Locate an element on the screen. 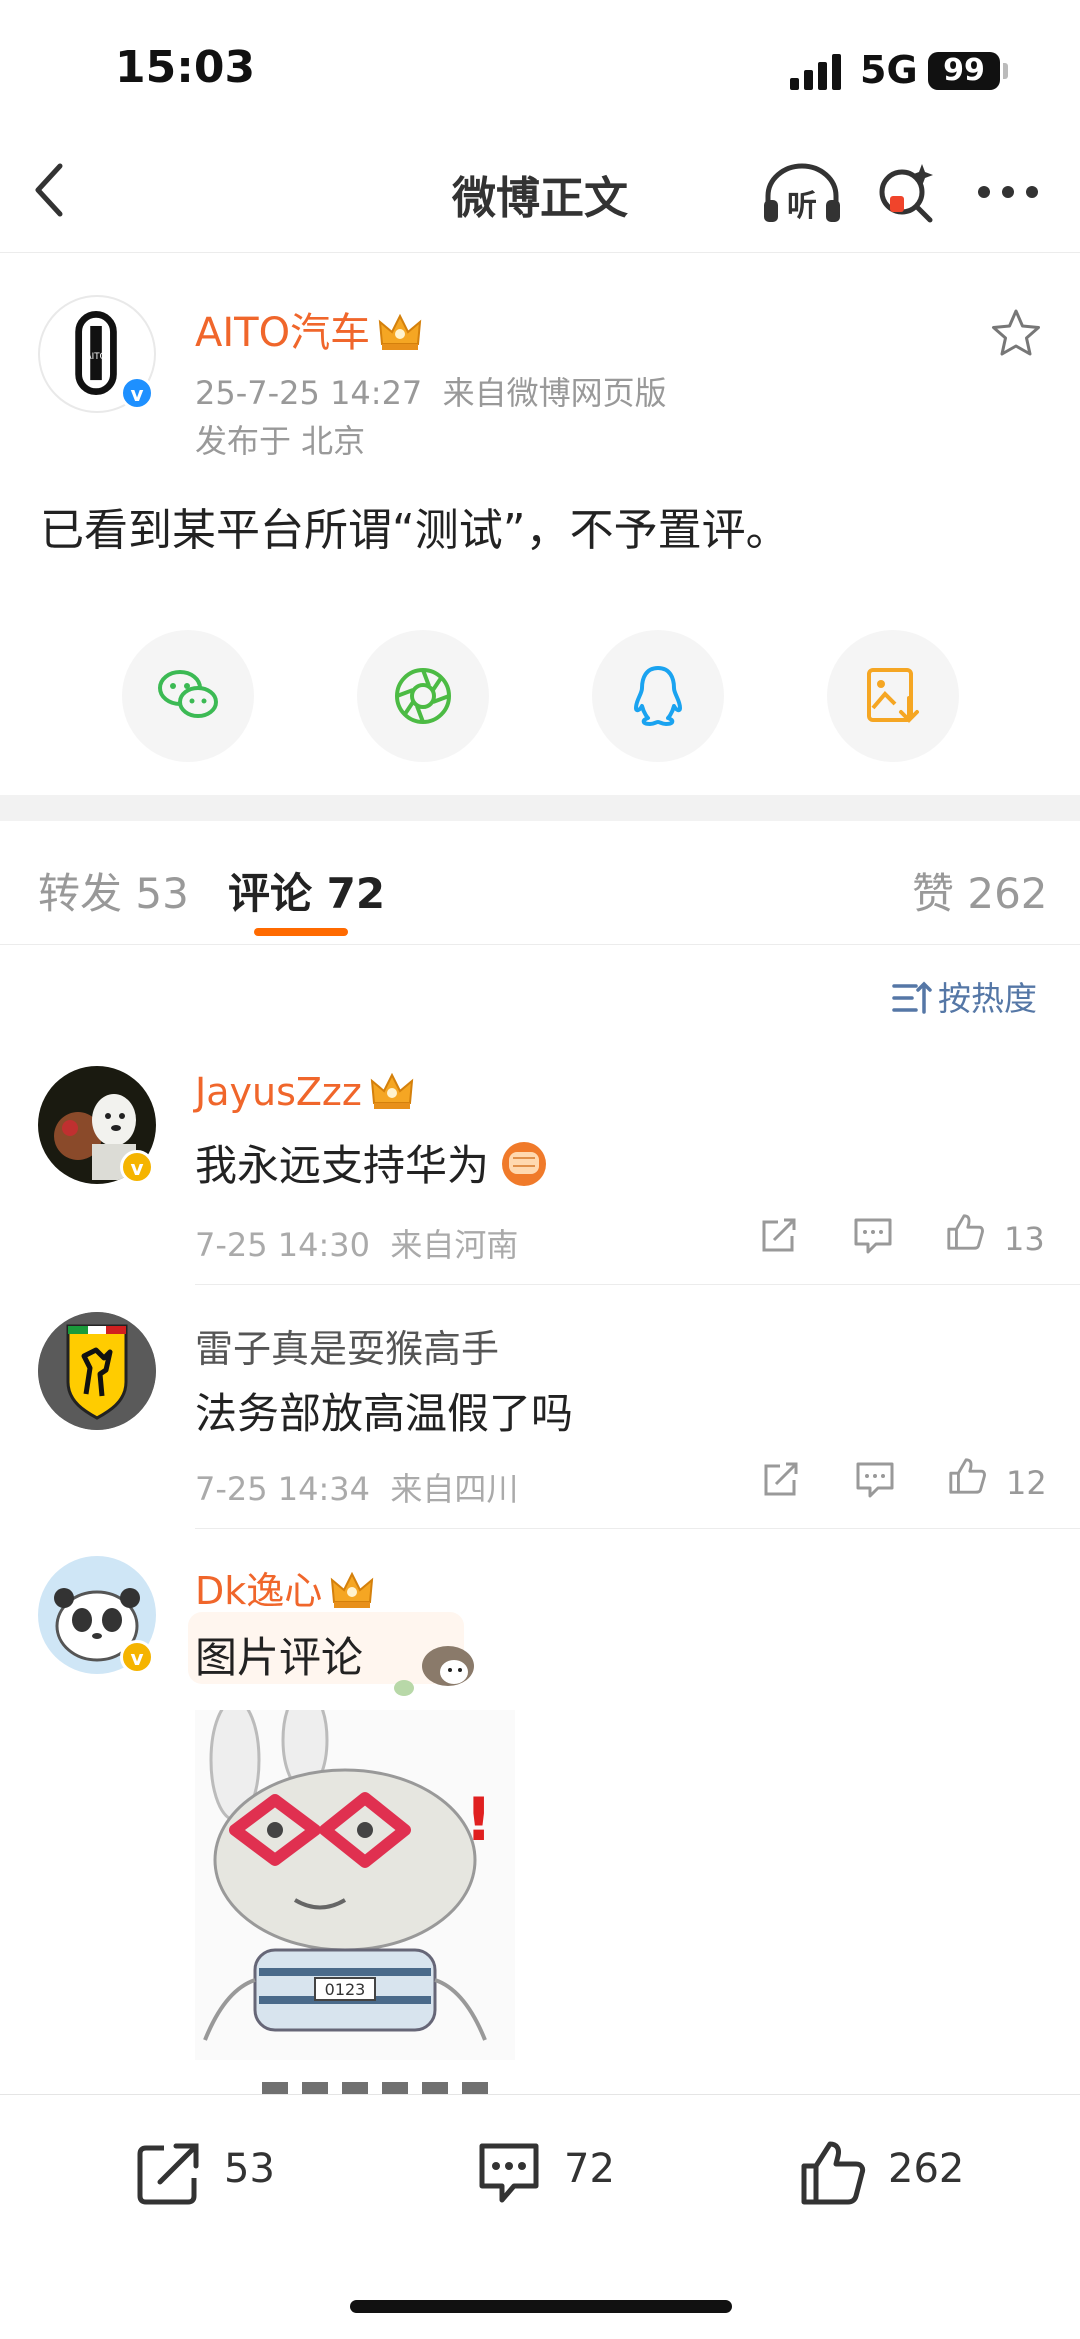 The height and width of the screenshot is (2339, 1080). comment-text: 我永远支持华为 is located at coordinates (374, 1162).